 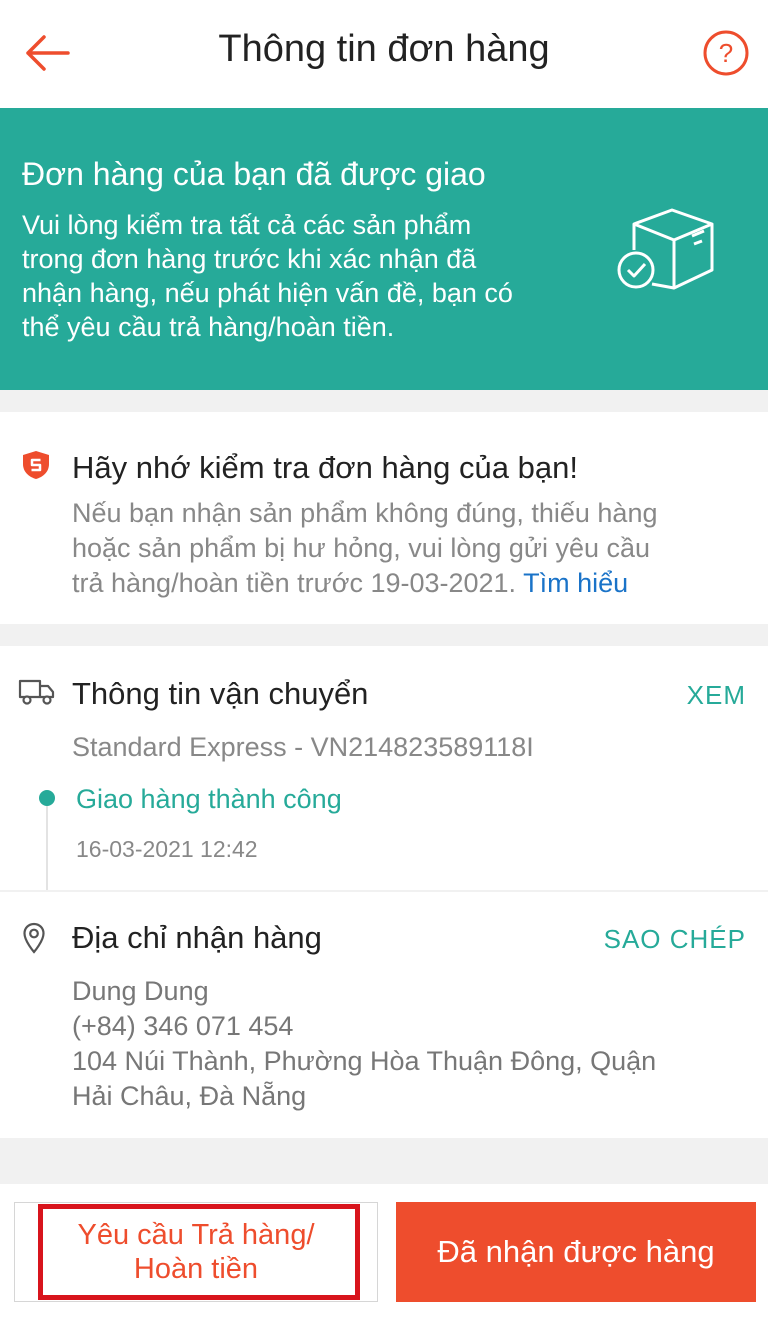 What do you see at coordinates (197, 937) in the screenshot?
I see `address-title: Địa chỉ nhận hàng` at bounding box center [197, 937].